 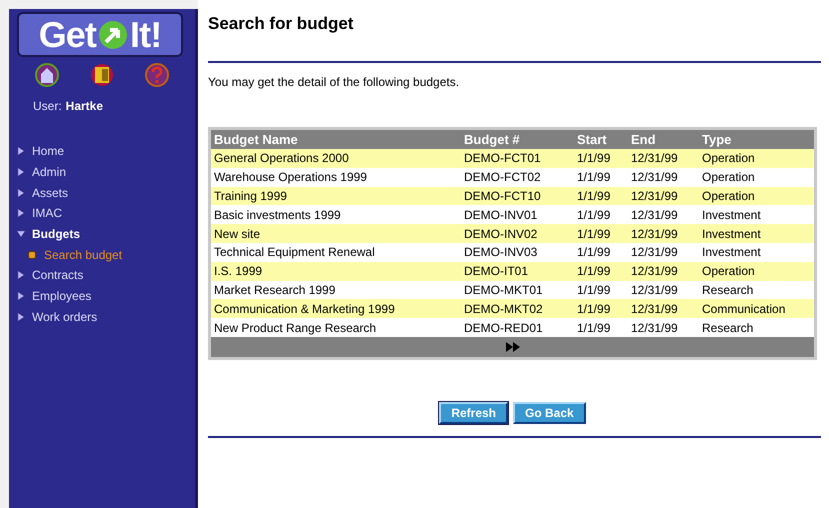 What do you see at coordinates (106, 317) in the screenshot?
I see `nav-item: Work orders` at bounding box center [106, 317].